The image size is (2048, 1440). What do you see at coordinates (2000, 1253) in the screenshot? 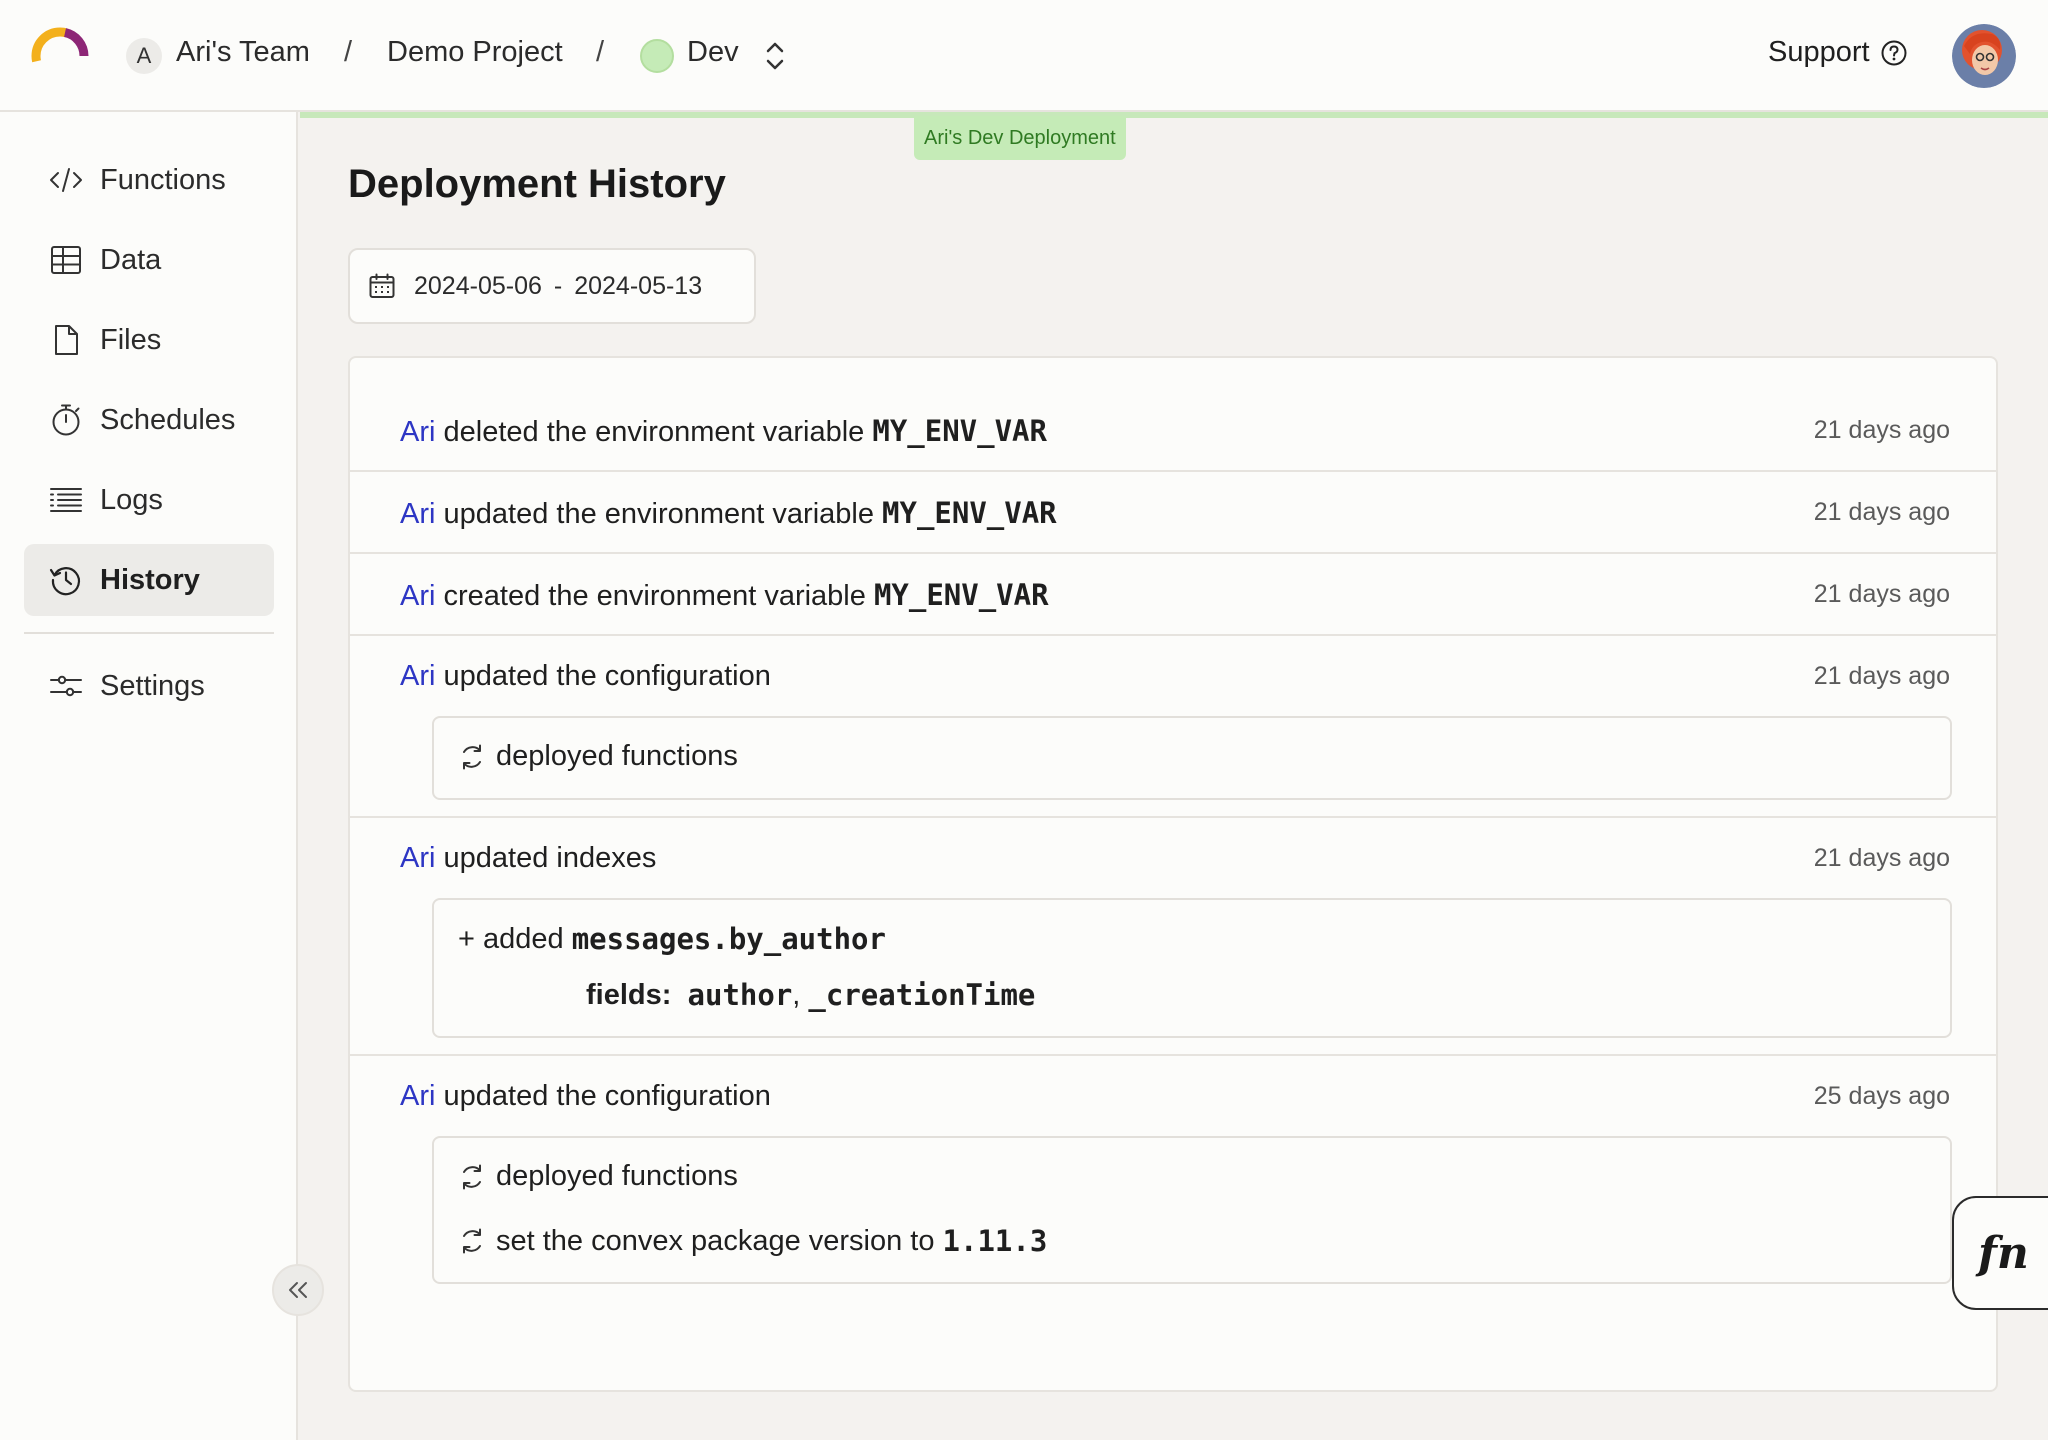
I see `function-runner-button: fn` at bounding box center [2000, 1253].